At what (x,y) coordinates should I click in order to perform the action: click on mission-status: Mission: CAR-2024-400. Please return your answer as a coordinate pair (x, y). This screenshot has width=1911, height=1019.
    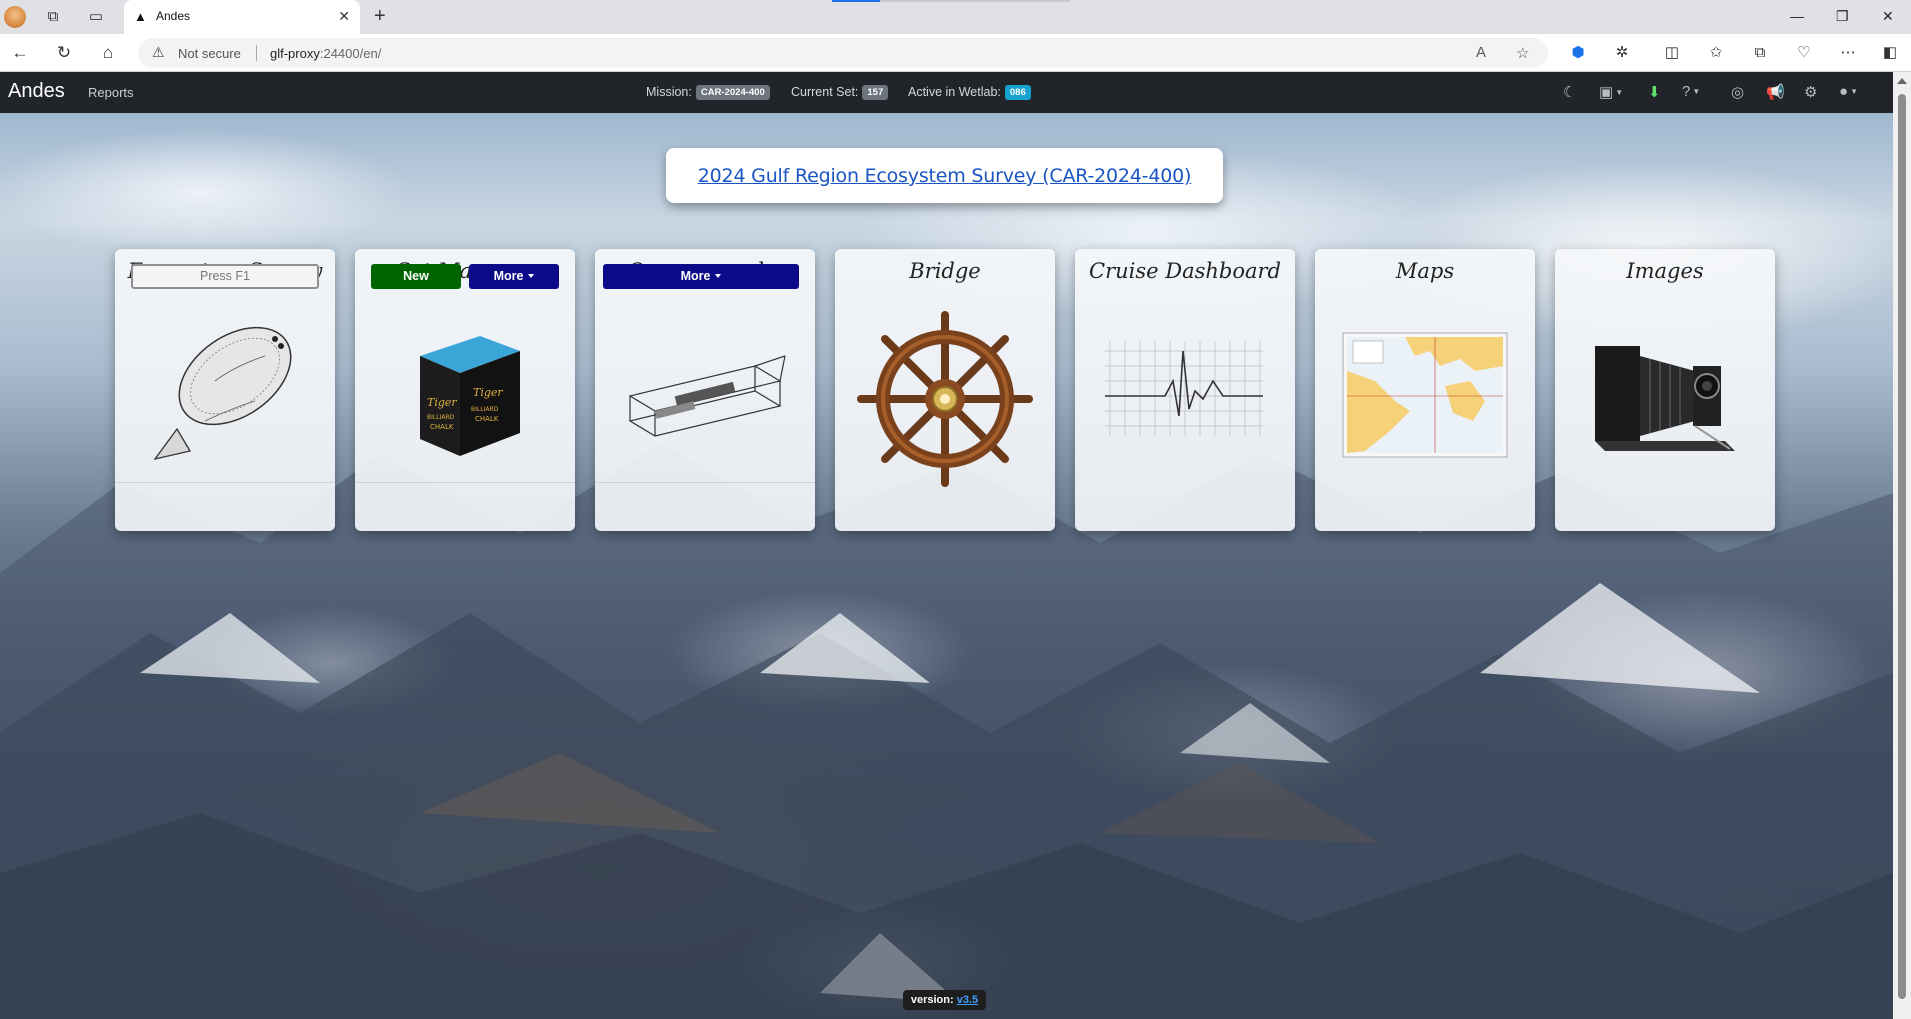
    Looking at the image, I should click on (708, 92).